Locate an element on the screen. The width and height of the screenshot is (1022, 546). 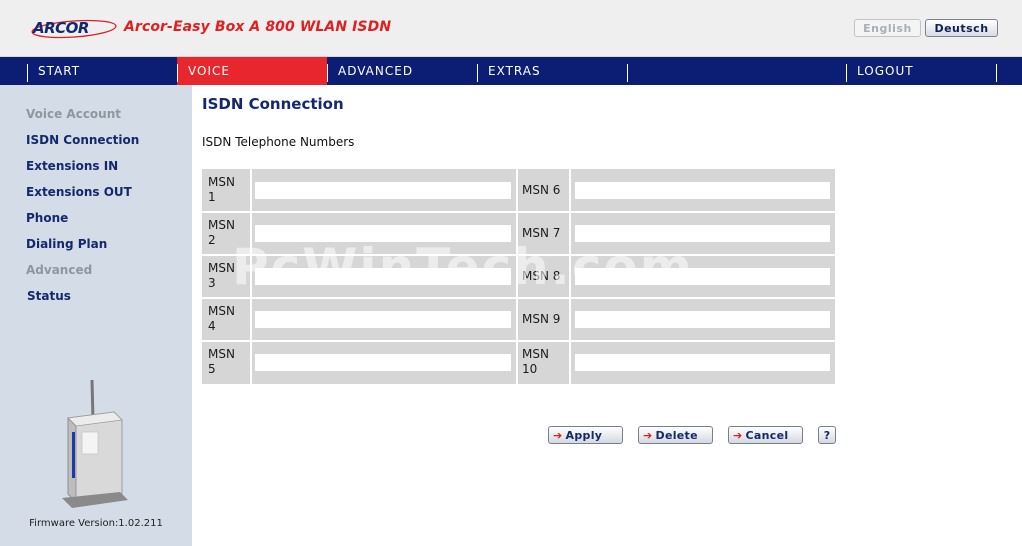
msn-9-input is located at coordinates (702, 319).